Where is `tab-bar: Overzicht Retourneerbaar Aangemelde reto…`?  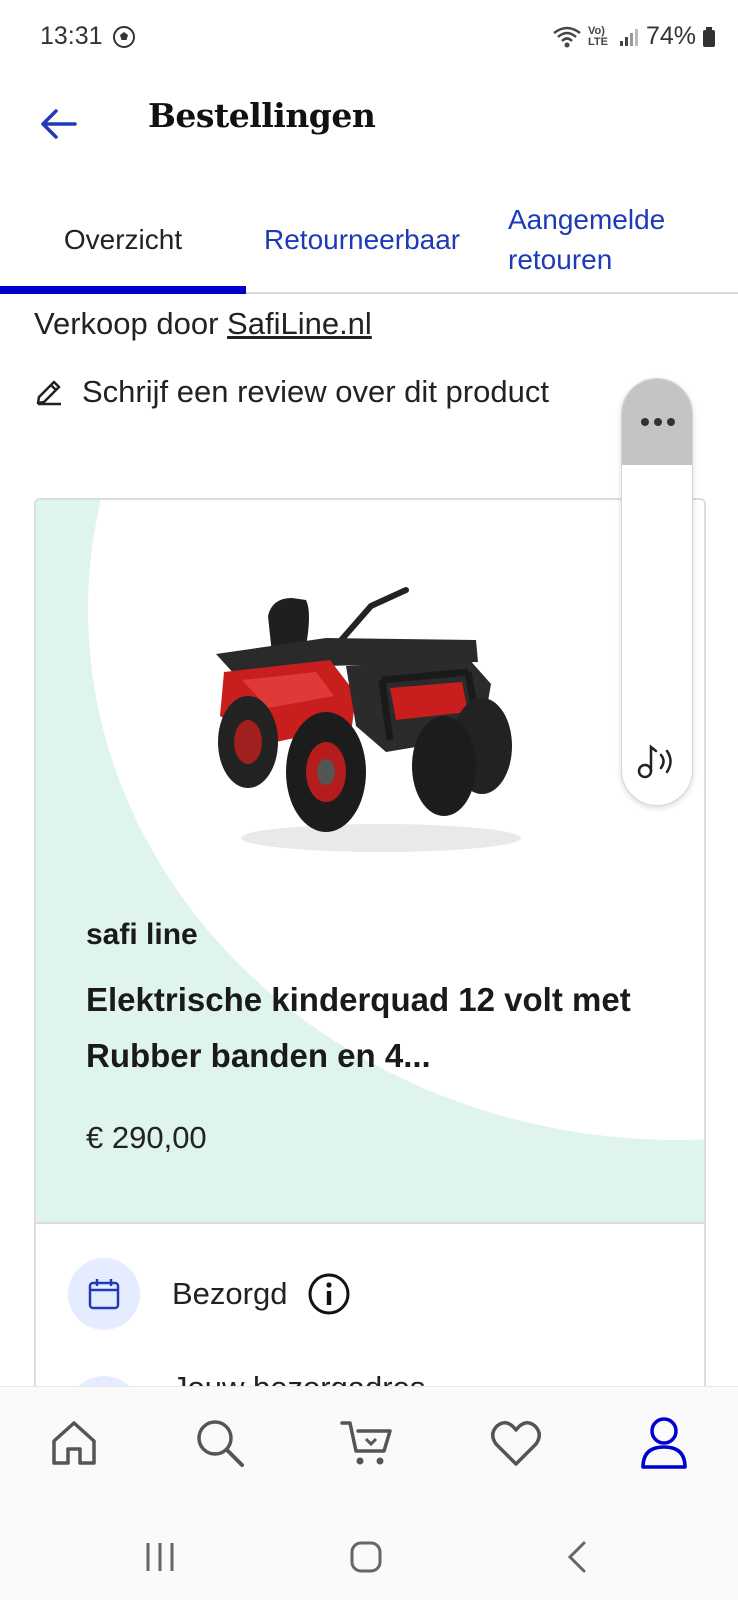 tab-bar: Overzicht Retourneerbaar Aangemelde reto… is located at coordinates (369, 240).